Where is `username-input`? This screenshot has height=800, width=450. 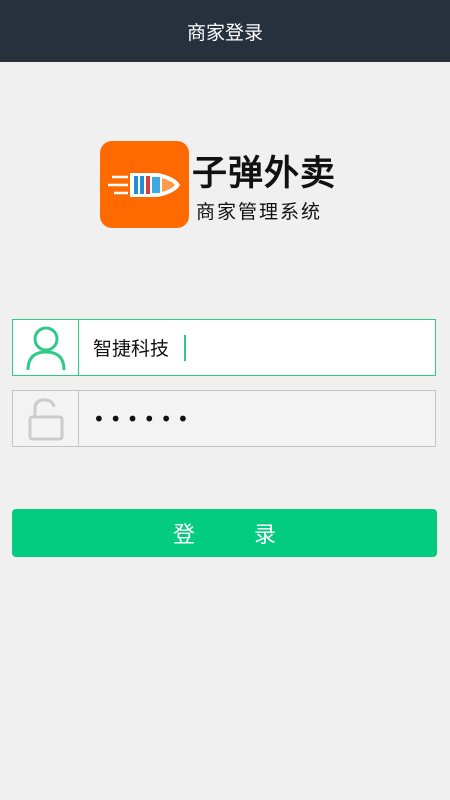
username-input is located at coordinates (257, 347).